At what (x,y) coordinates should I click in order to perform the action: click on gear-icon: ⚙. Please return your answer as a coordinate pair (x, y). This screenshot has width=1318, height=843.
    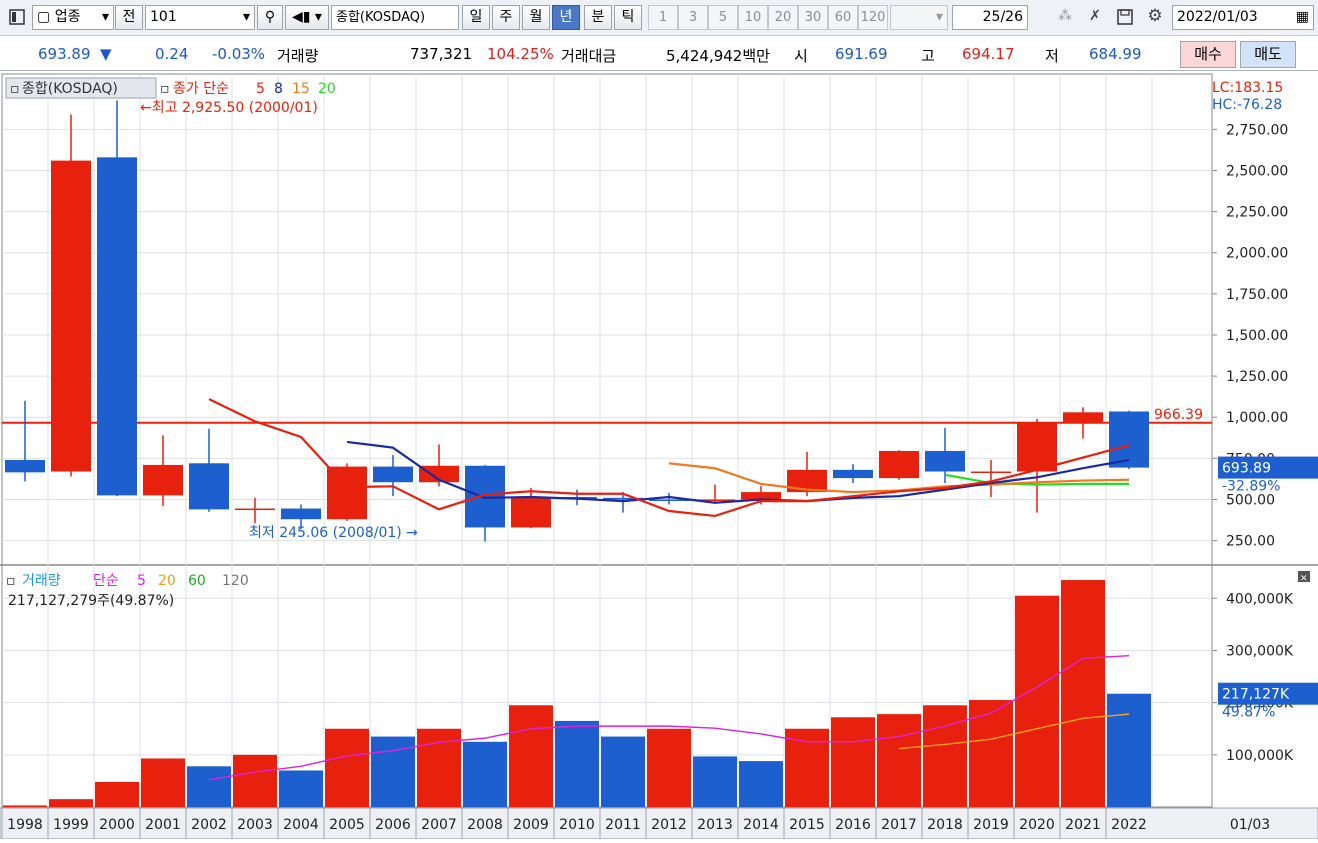
    Looking at the image, I should click on (1155, 17).